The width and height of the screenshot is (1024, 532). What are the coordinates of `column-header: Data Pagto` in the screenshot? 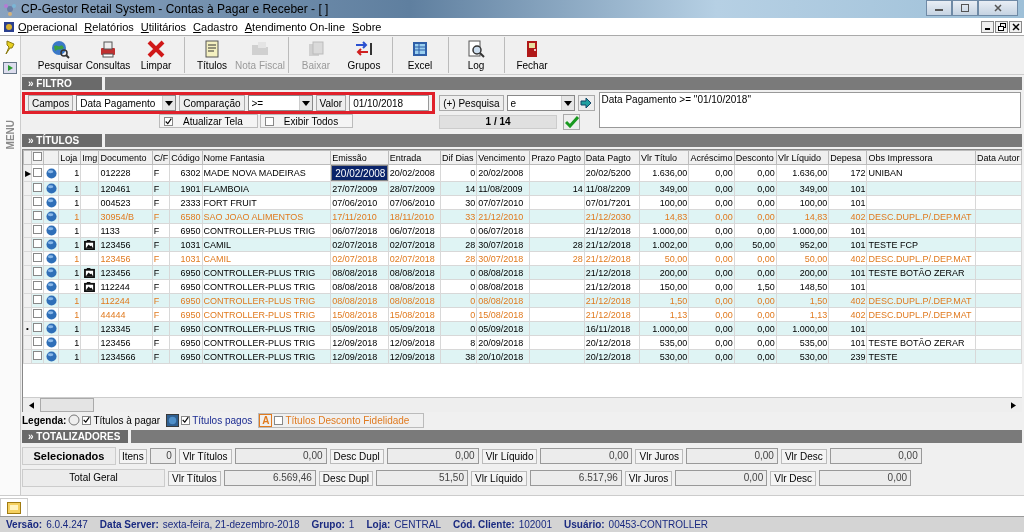 It's located at (612, 157).